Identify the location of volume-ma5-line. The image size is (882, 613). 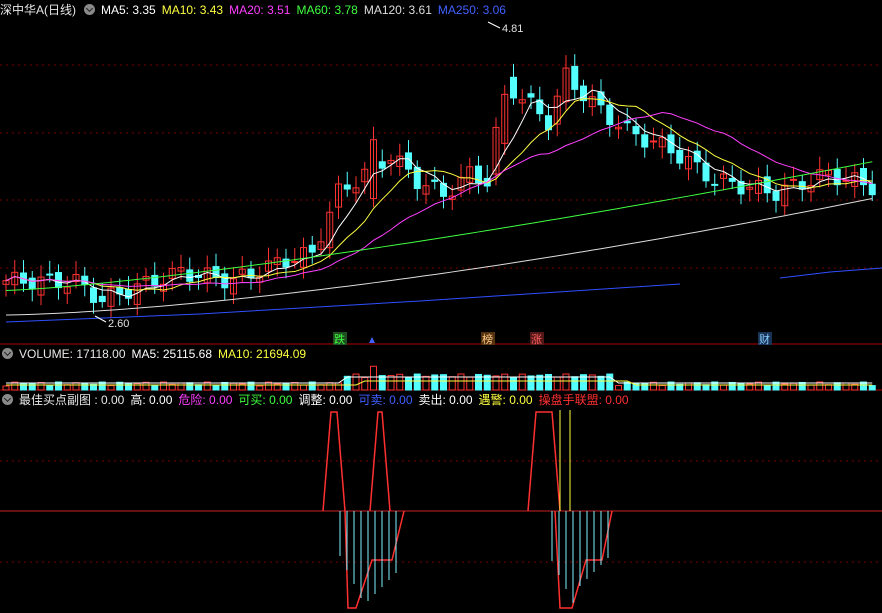
(439, 380).